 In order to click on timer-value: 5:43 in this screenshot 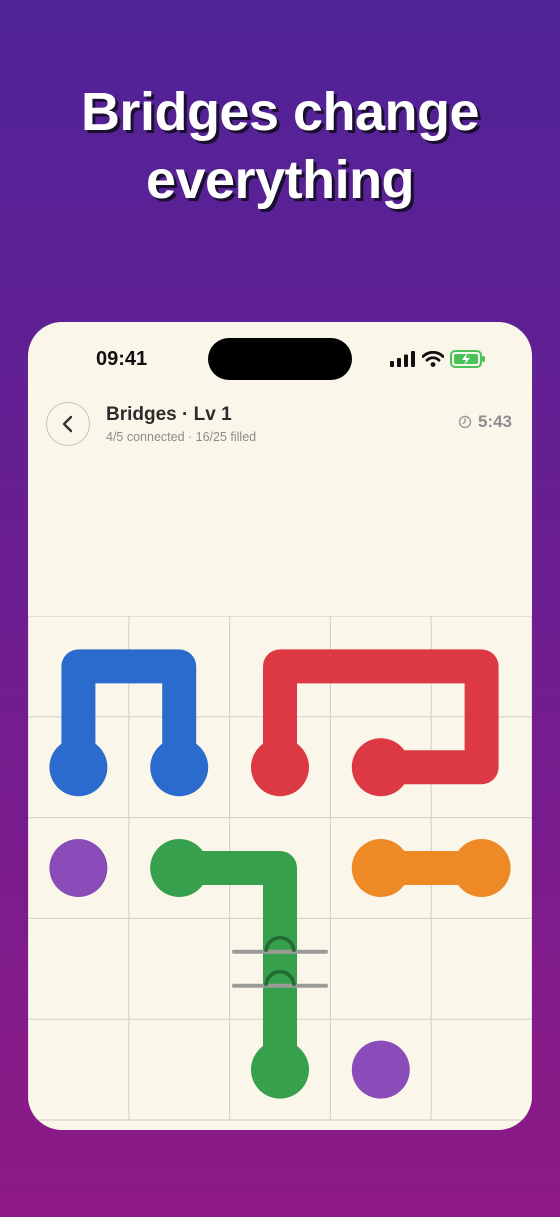, I will do `click(494, 421)`.